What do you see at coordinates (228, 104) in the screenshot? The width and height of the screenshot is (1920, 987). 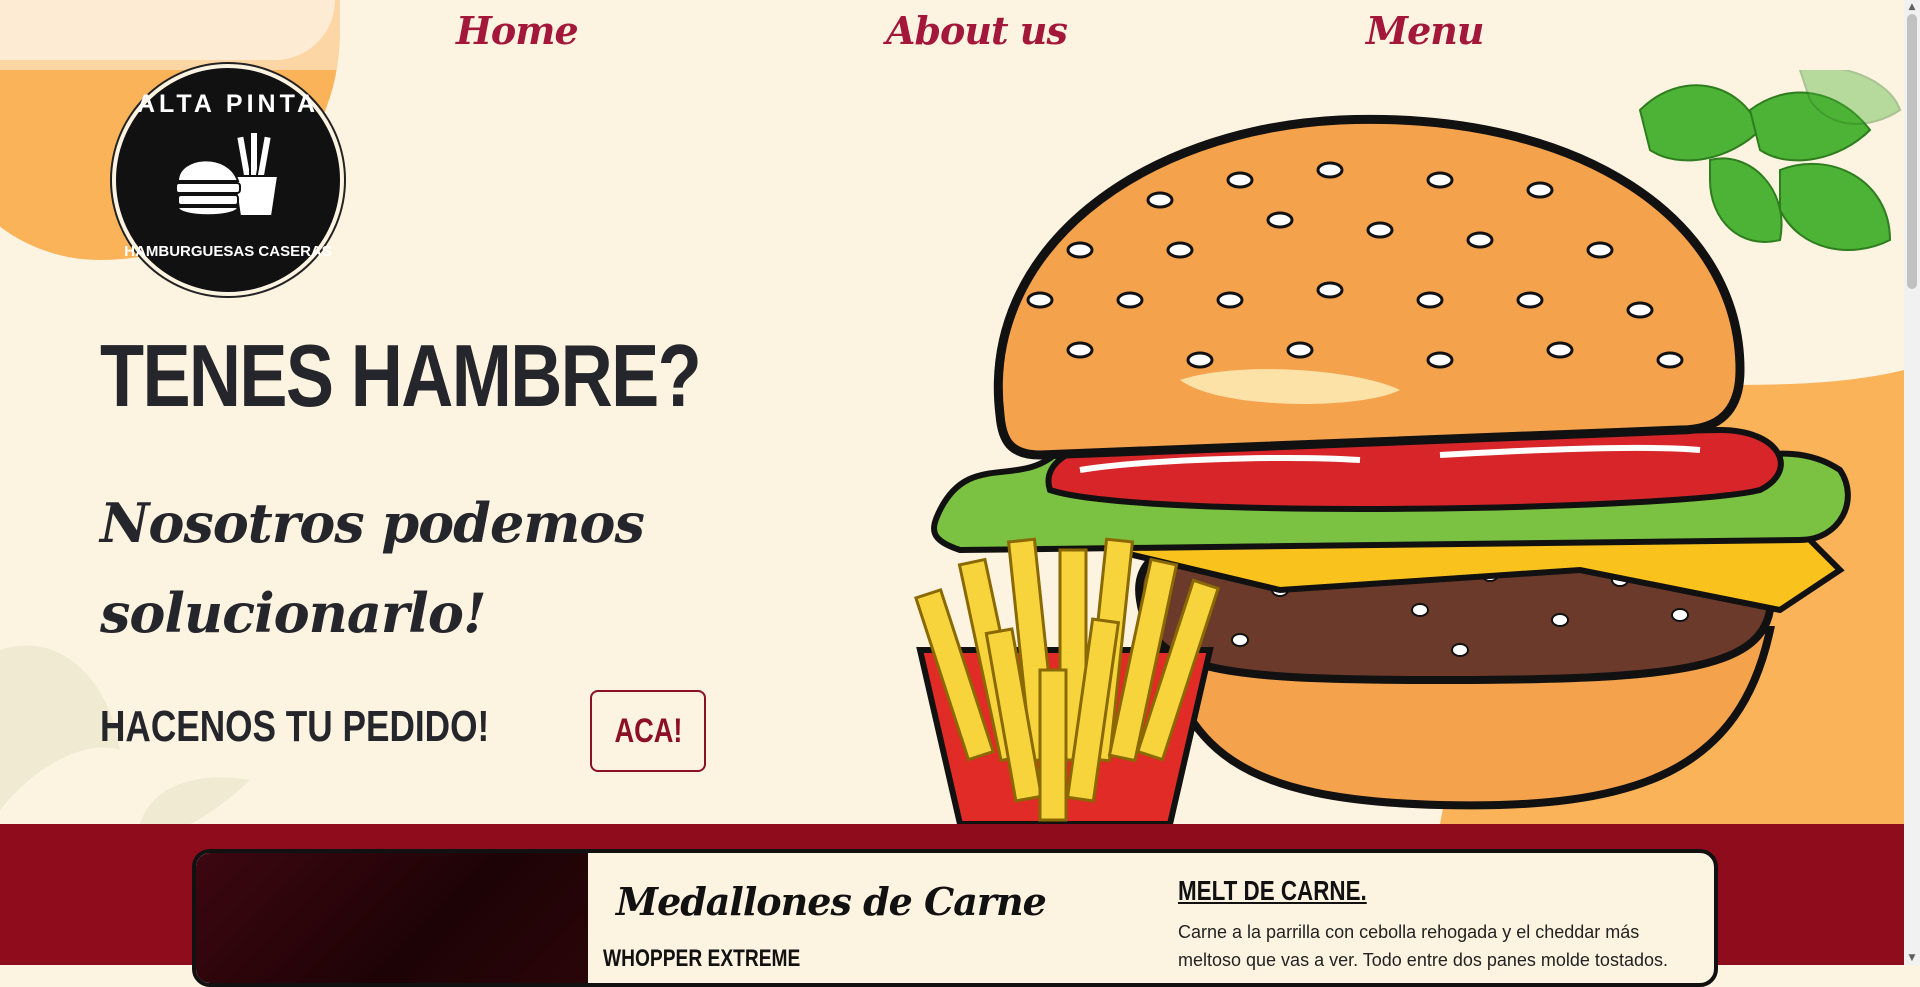 I see `logo-top-text: ALTA PINTA` at bounding box center [228, 104].